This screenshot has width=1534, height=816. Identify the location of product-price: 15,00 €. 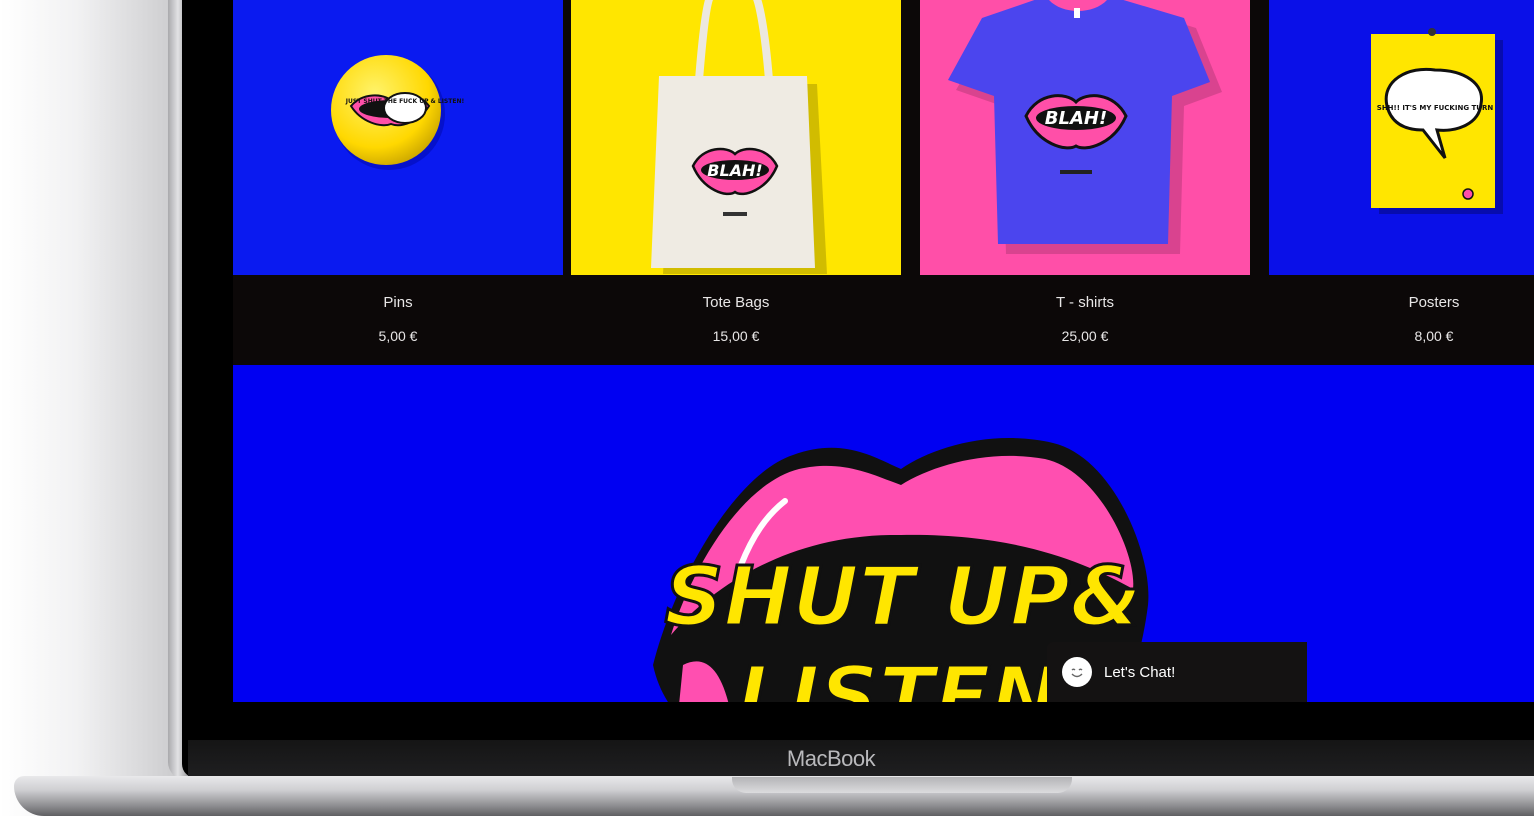
(736, 336).